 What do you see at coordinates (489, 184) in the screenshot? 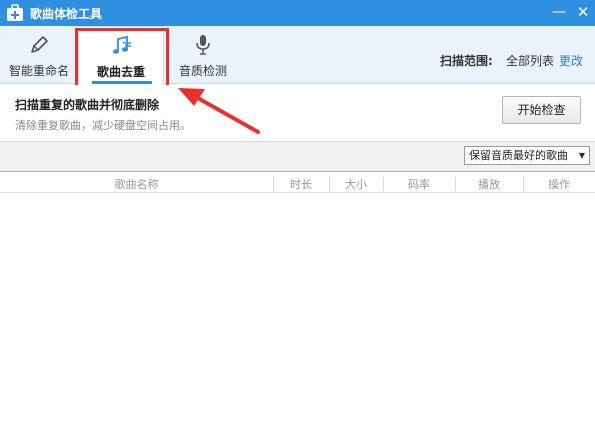
I see `column-header-play: 播放` at bounding box center [489, 184].